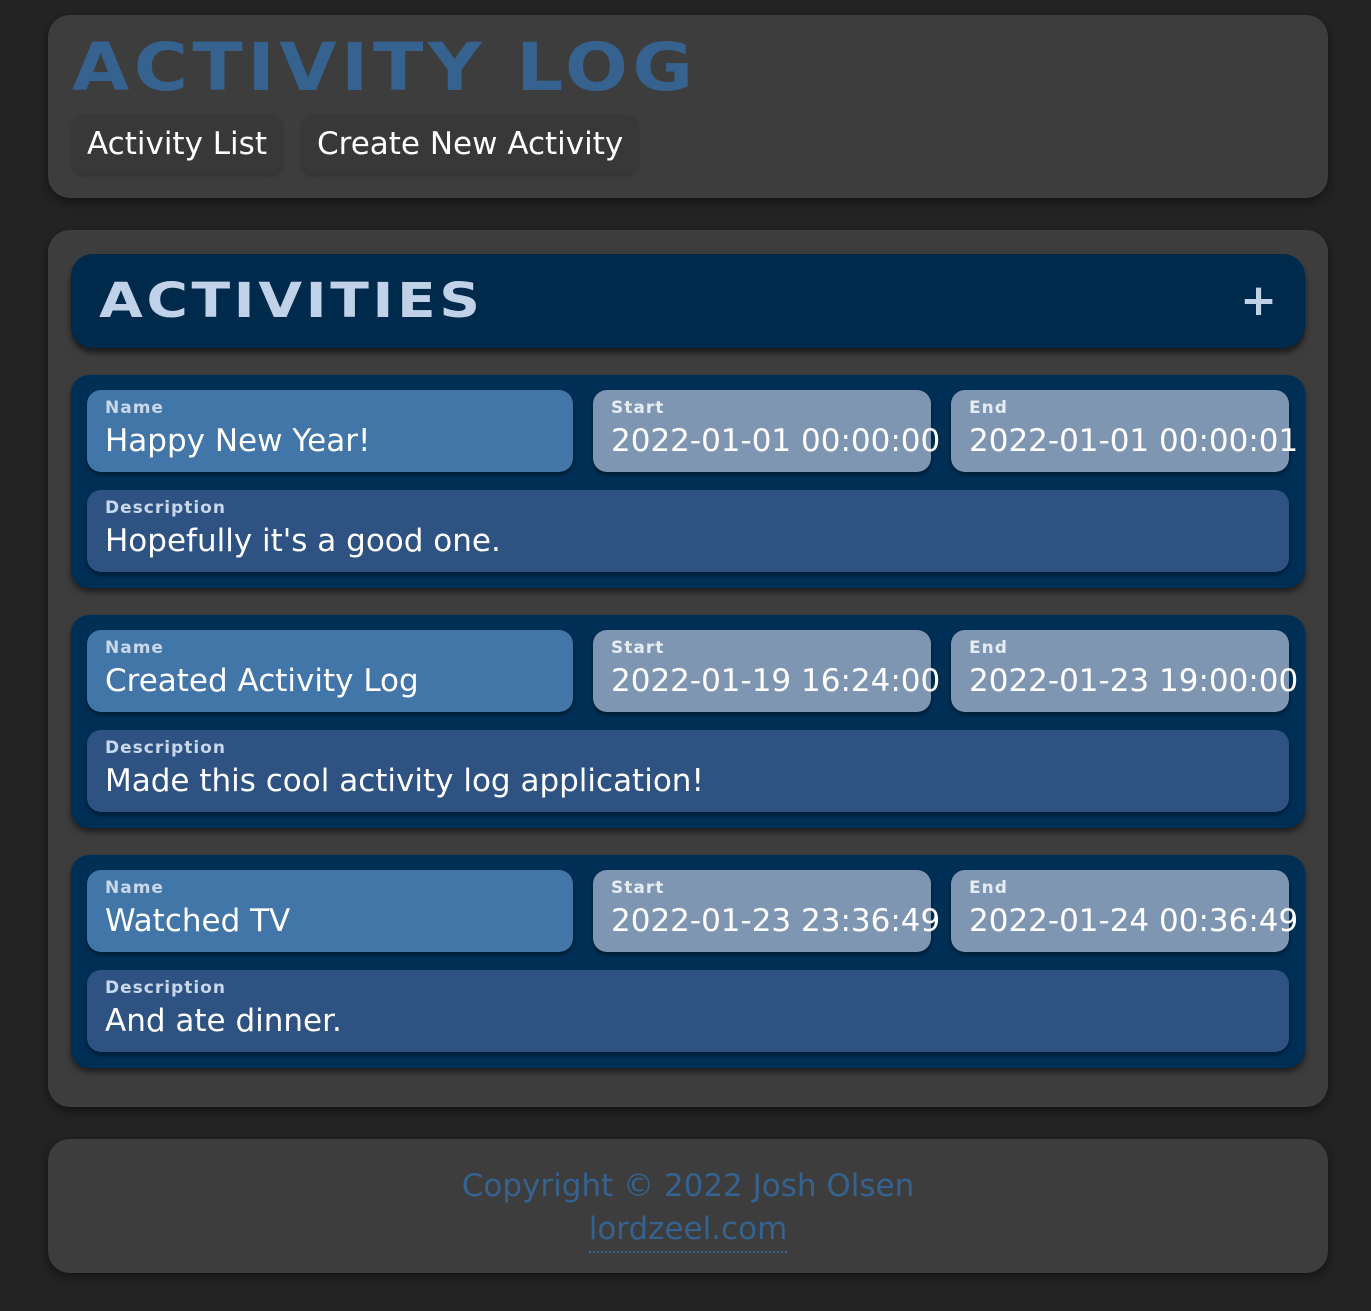  What do you see at coordinates (776, 921) in the screenshot?
I see `start-value: 2022-01-23 23:36:49` at bounding box center [776, 921].